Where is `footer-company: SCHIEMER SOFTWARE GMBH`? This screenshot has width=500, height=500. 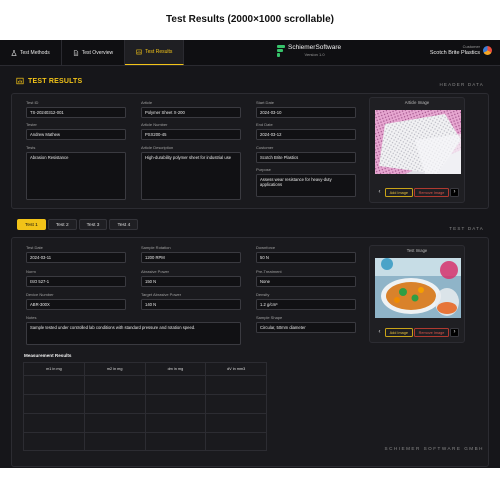
footer-company: SCHIEMER SOFTWARE GMBH is located at coordinates (434, 448).